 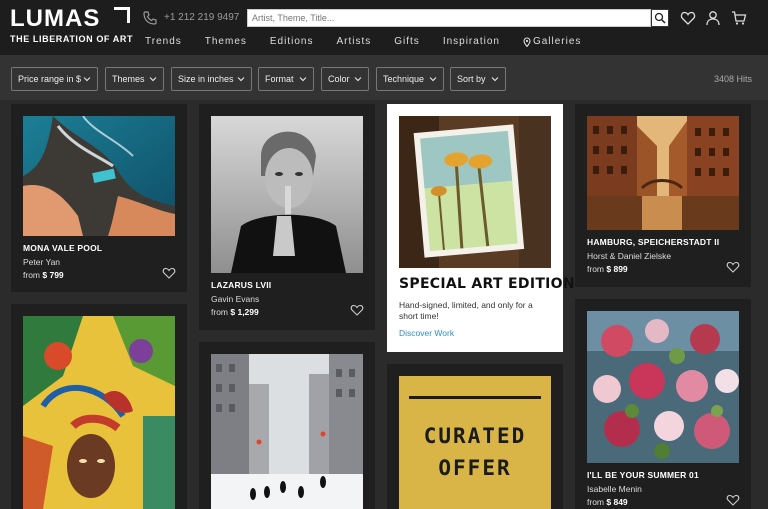 What do you see at coordinates (353, 41) in the screenshot?
I see `nav-artists: Artists` at bounding box center [353, 41].